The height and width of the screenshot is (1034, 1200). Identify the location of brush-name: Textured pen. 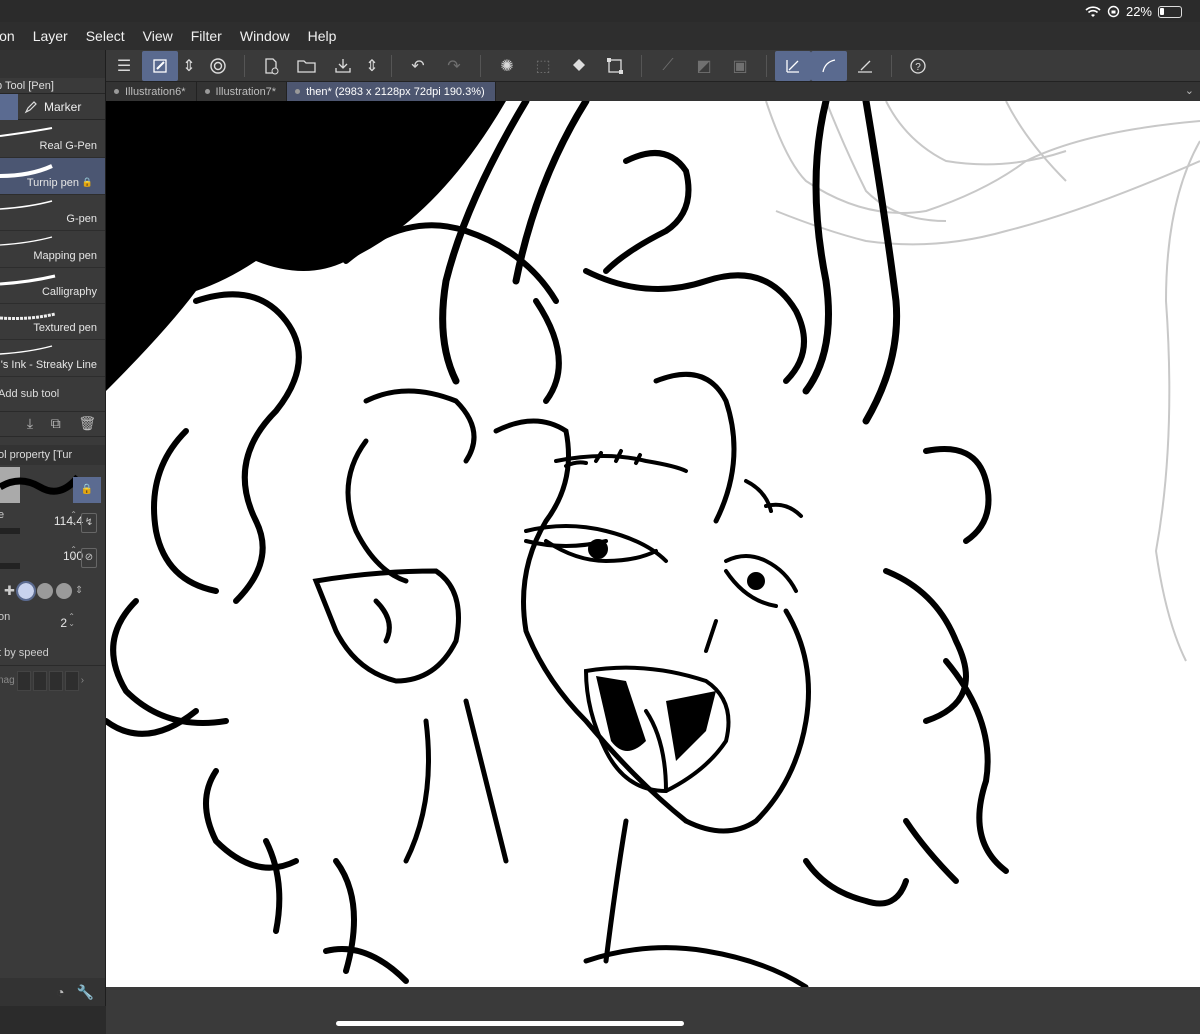
(65, 328).